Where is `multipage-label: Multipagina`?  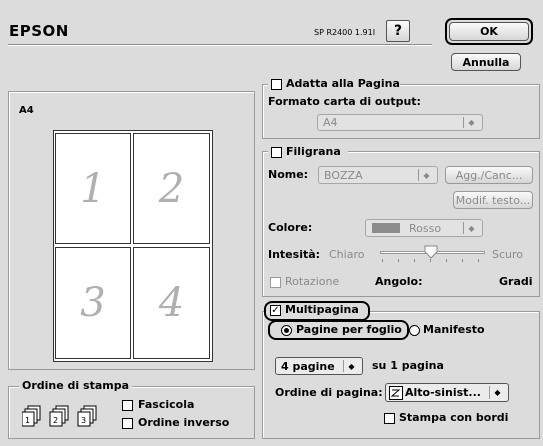 multipage-label: Multipagina is located at coordinates (322, 309).